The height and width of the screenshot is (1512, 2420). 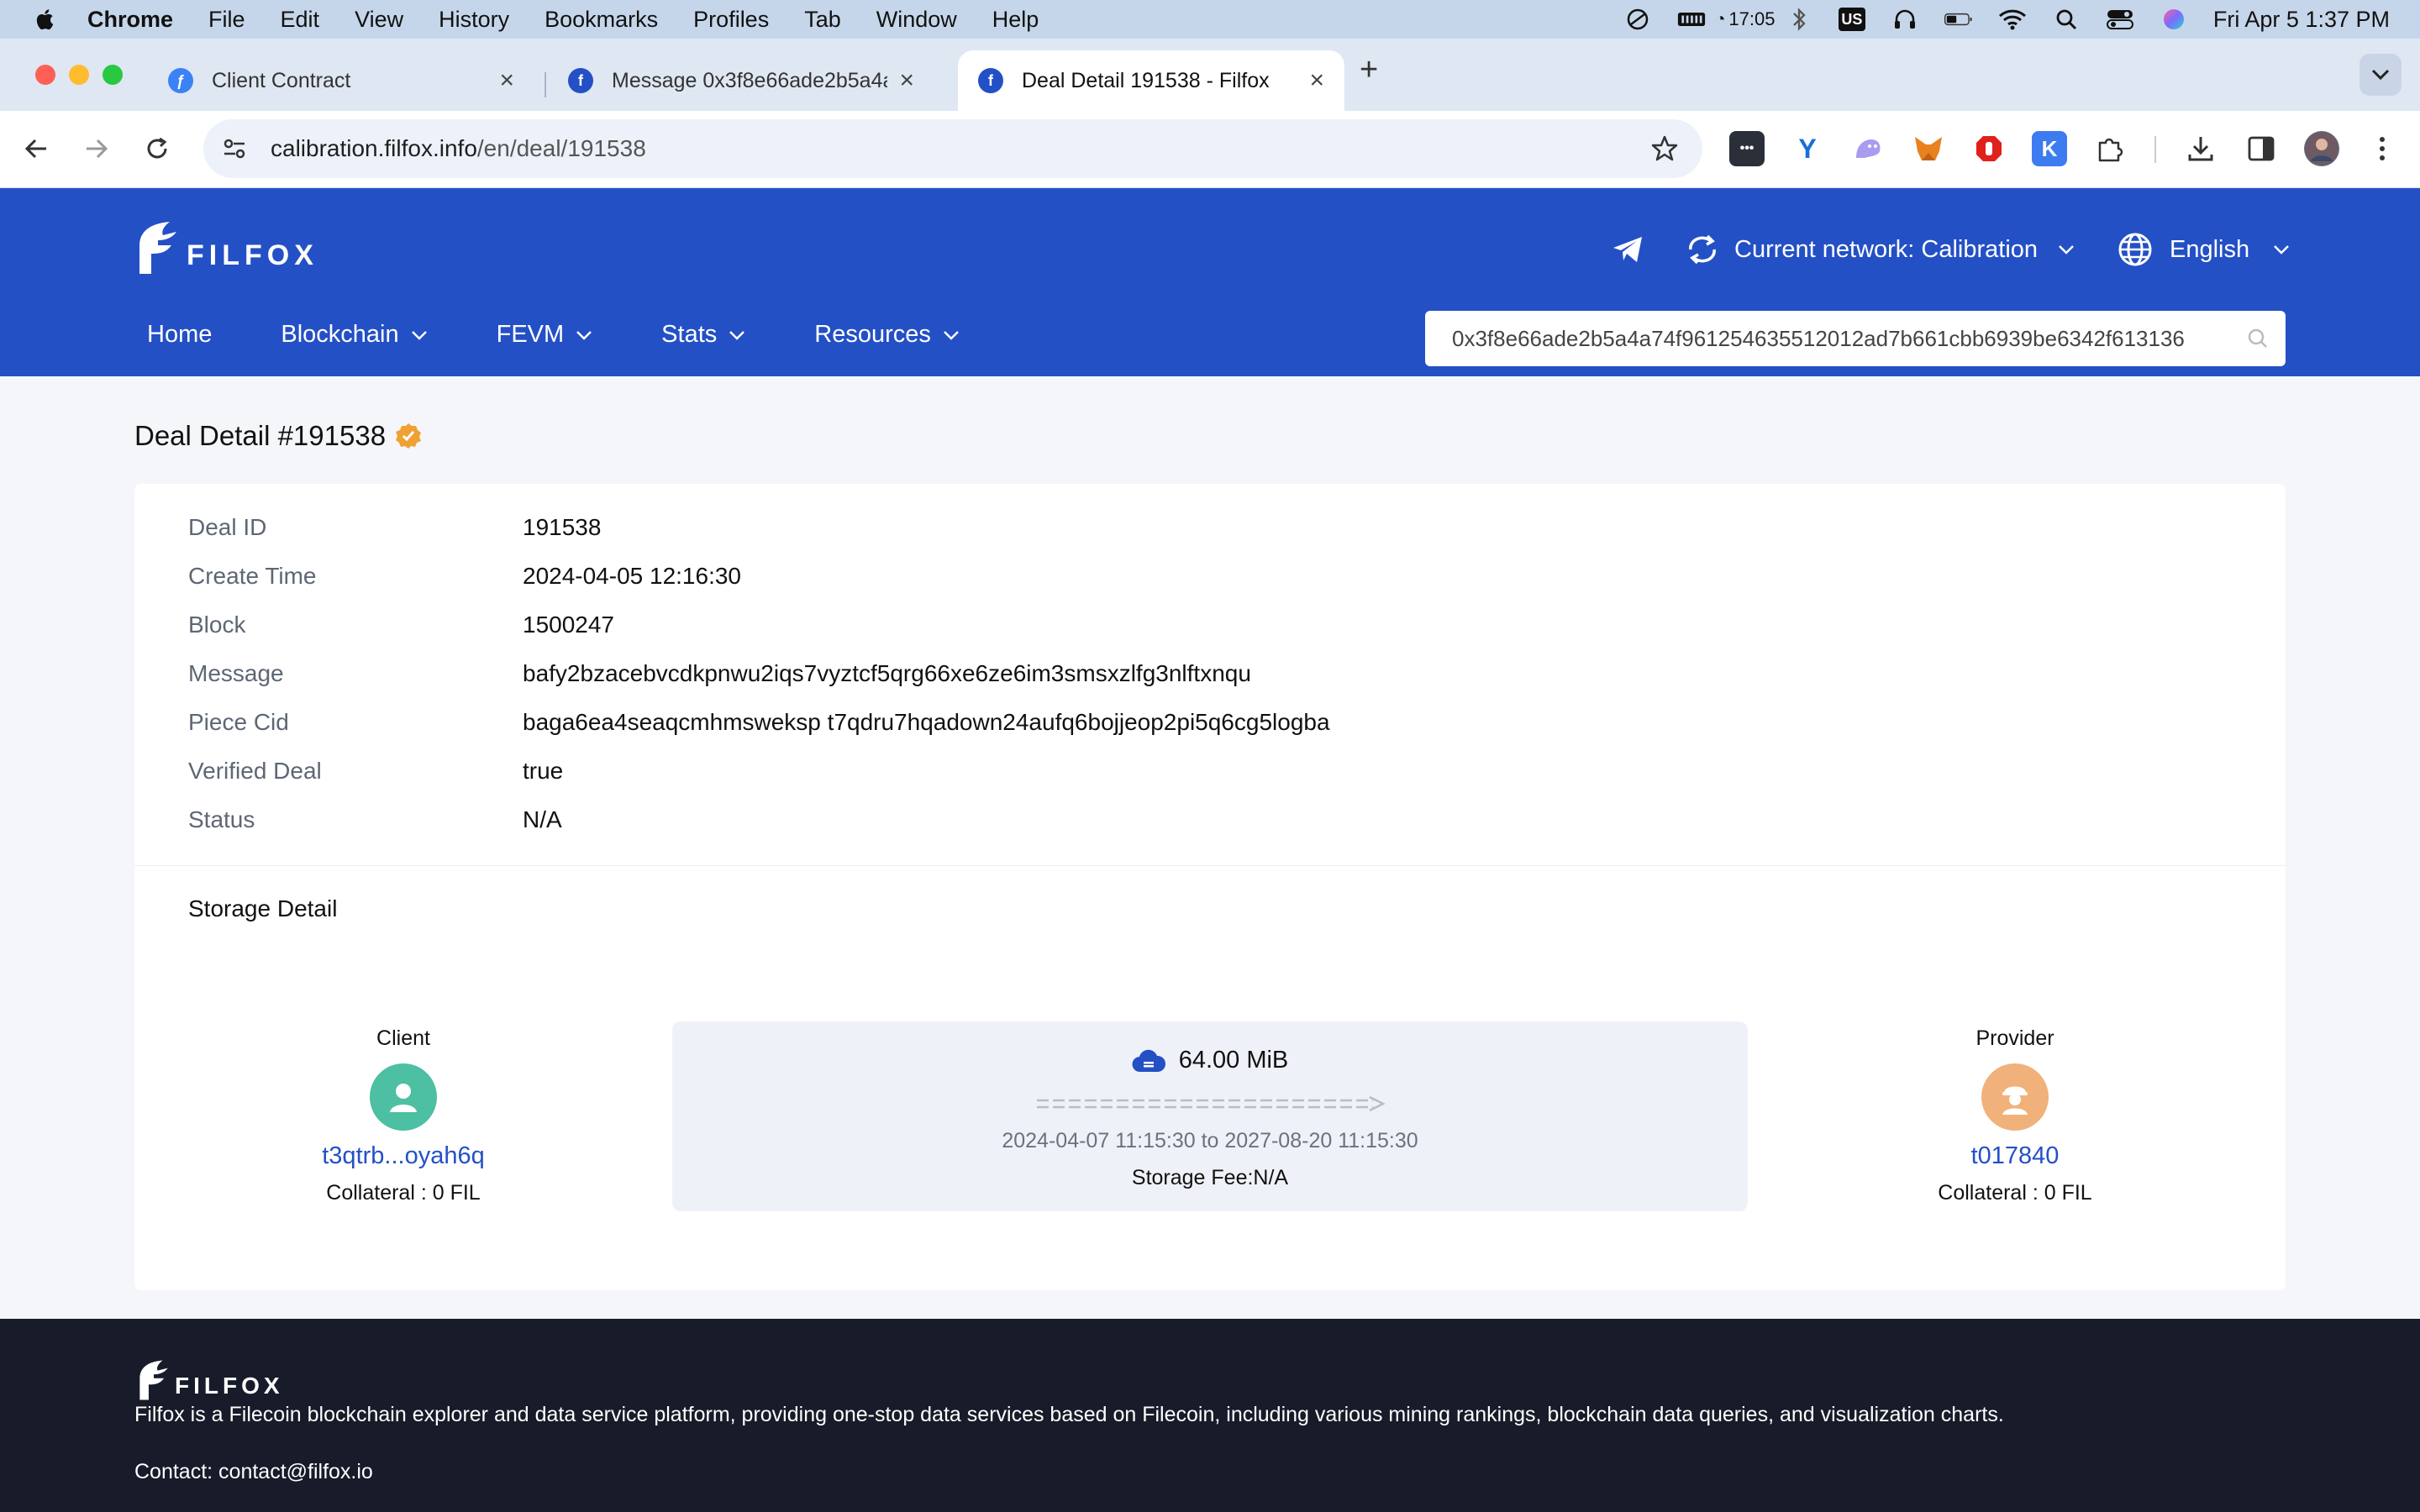 I want to click on nav-home: Home, so click(x=180, y=335).